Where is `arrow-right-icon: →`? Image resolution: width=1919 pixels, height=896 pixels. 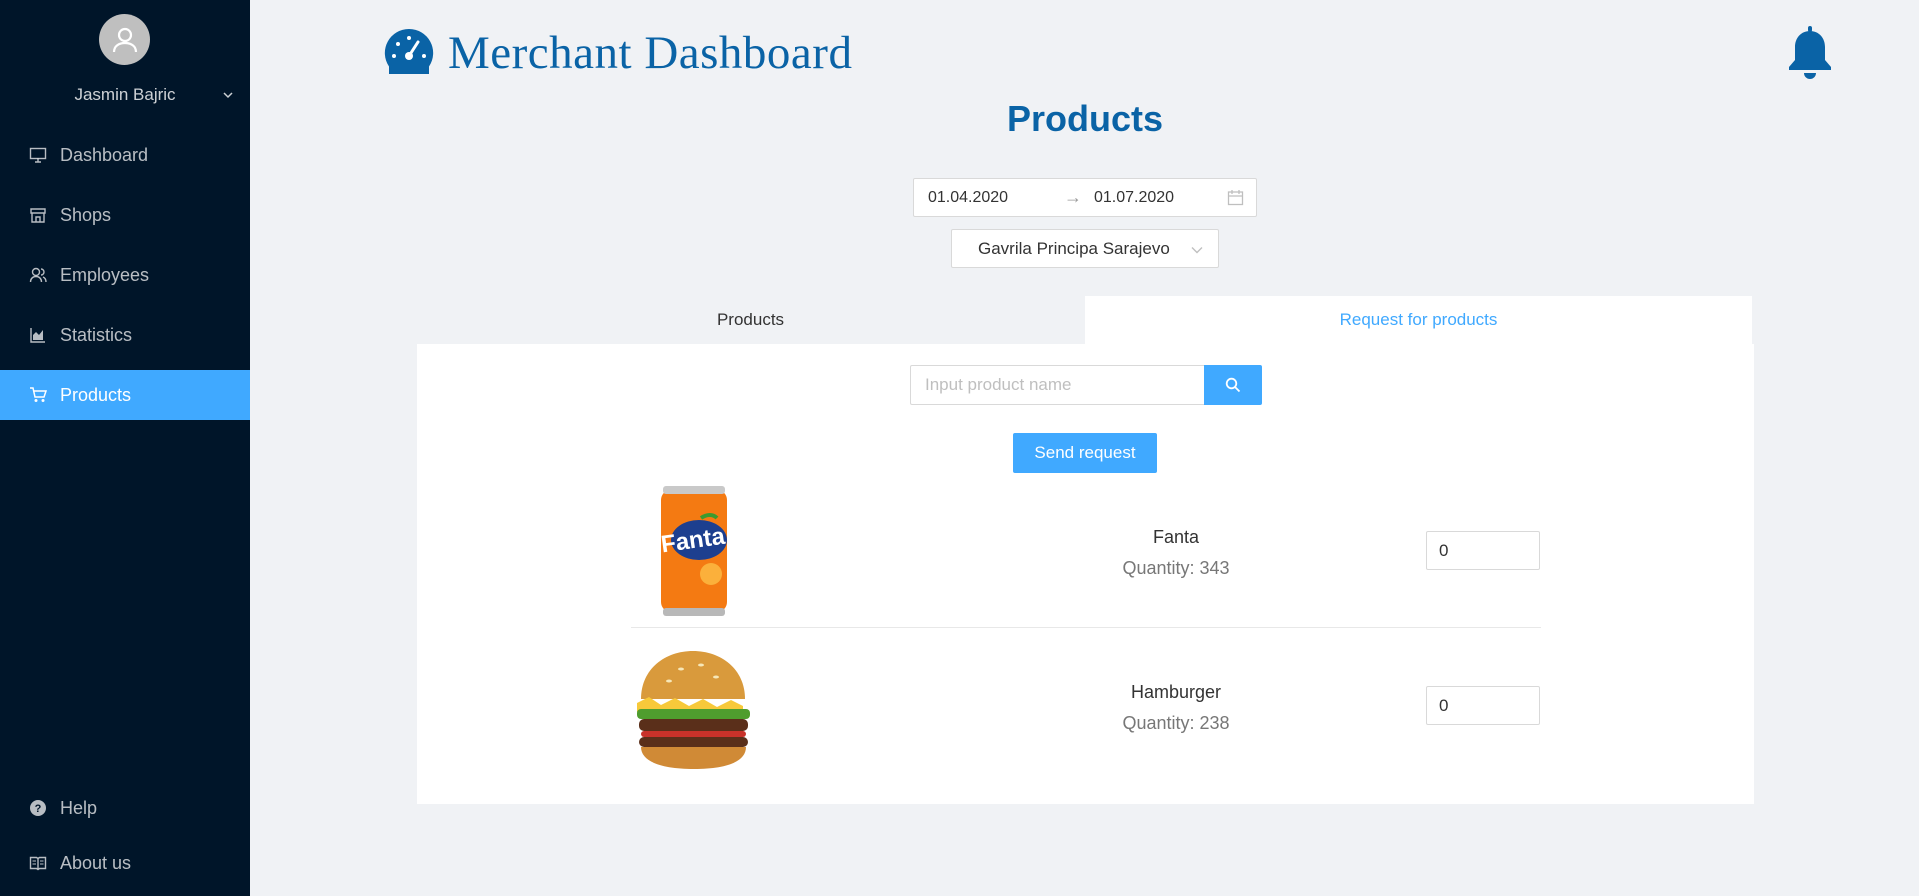 arrow-right-icon: → is located at coordinates (1073, 197).